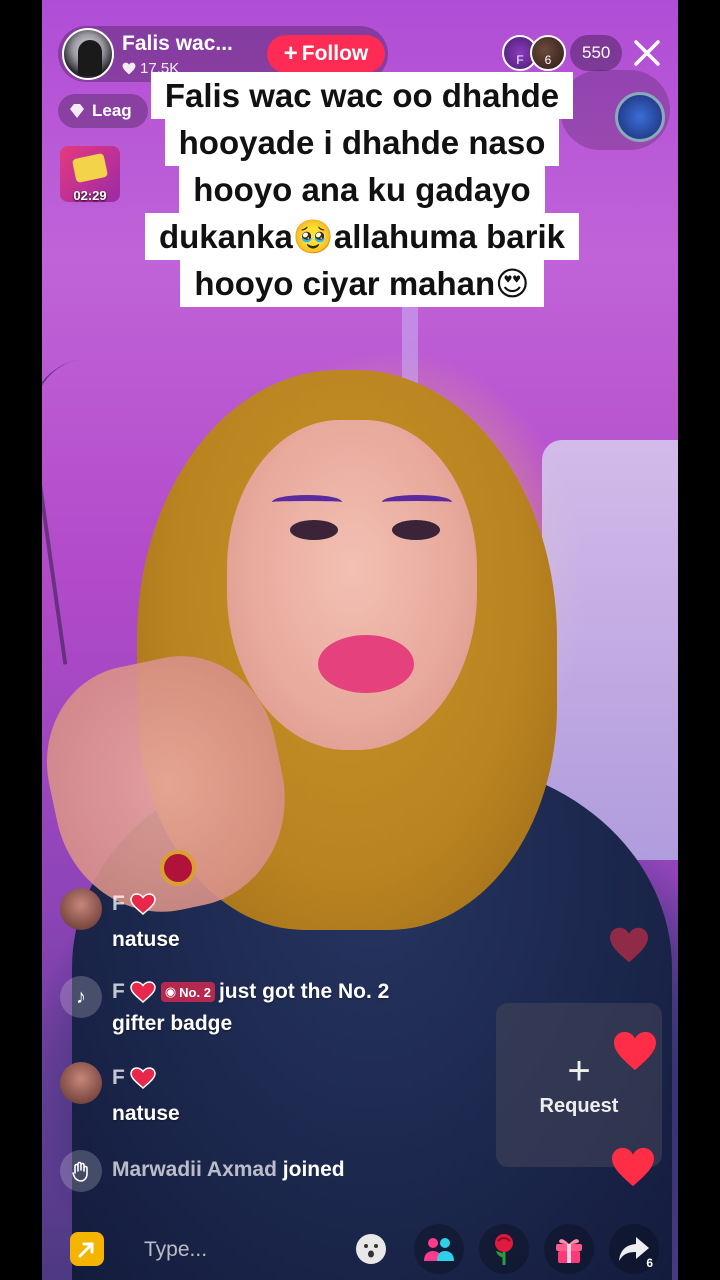 The height and width of the screenshot is (1280, 720). I want to click on eye-left, so click(314, 530).